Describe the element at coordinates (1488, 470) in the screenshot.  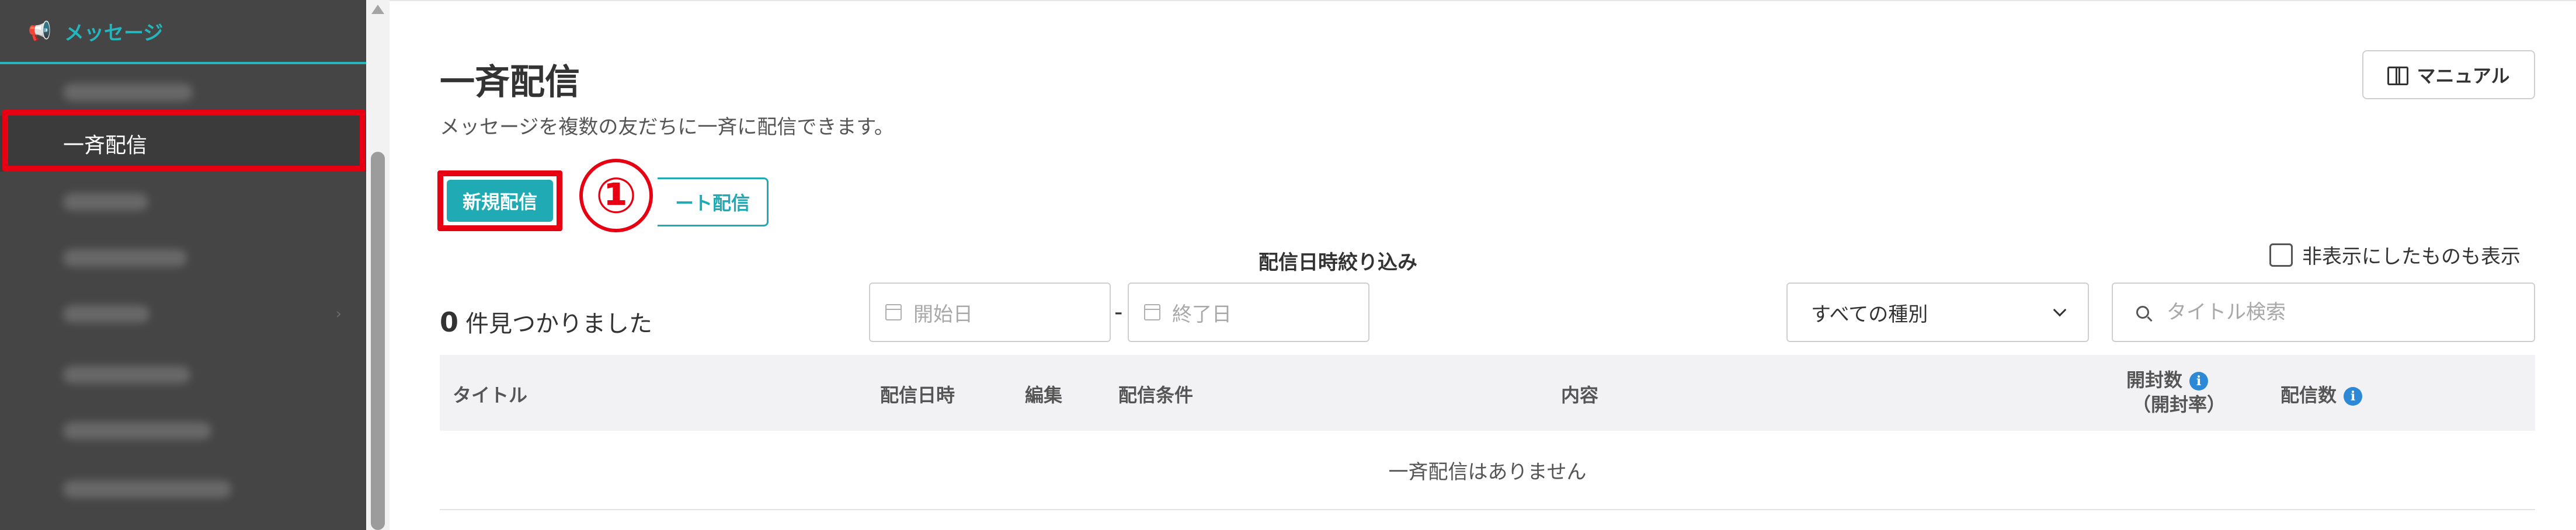
I see `empty-table-message: 一斉配信はありません` at that location.